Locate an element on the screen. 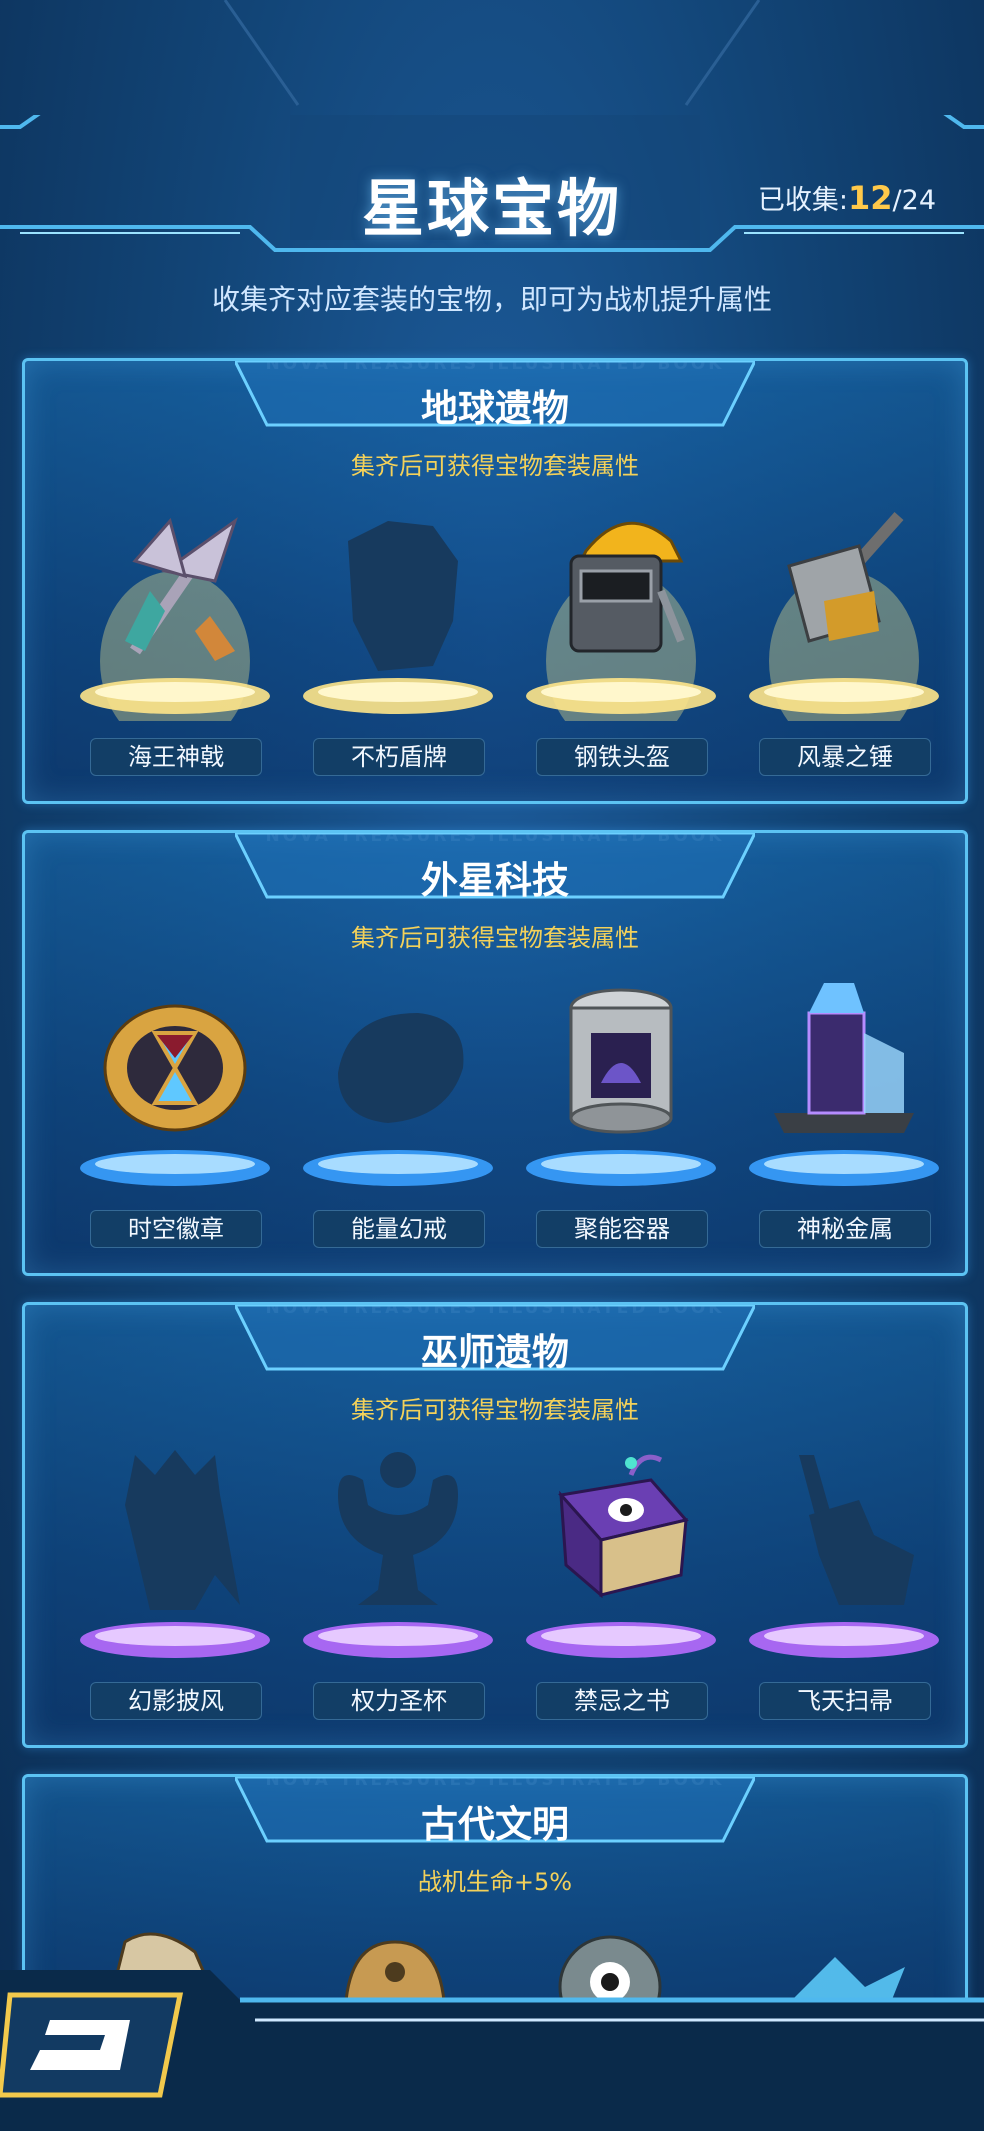 The width and height of the screenshot is (984, 2131). helmet-icon is located at coordinates (627, 587).